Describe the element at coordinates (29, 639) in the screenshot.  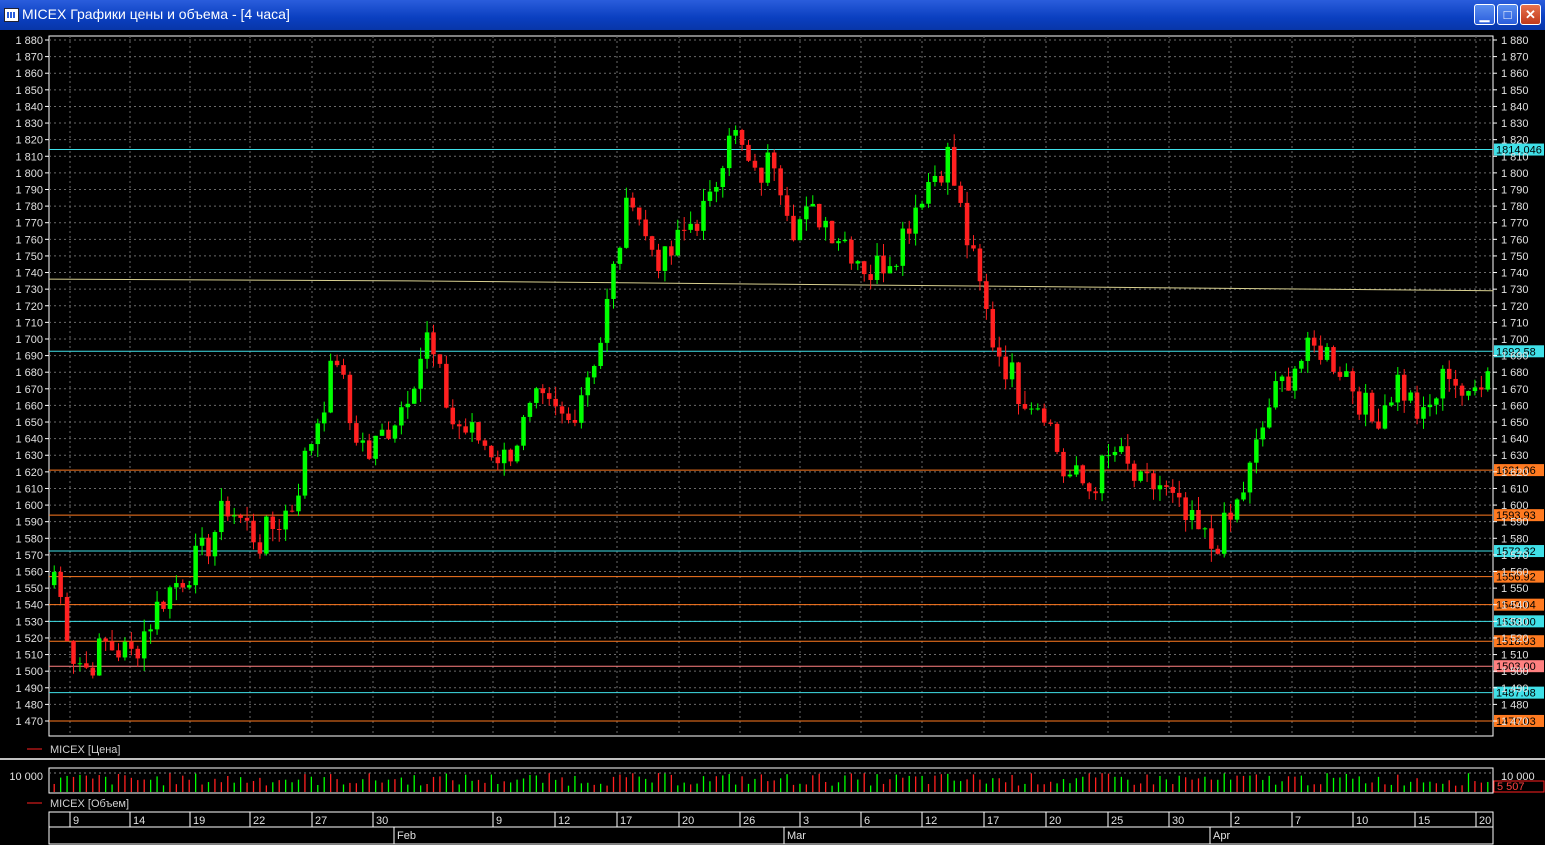
I see `y-tick-label-left: 1 520` at that location.